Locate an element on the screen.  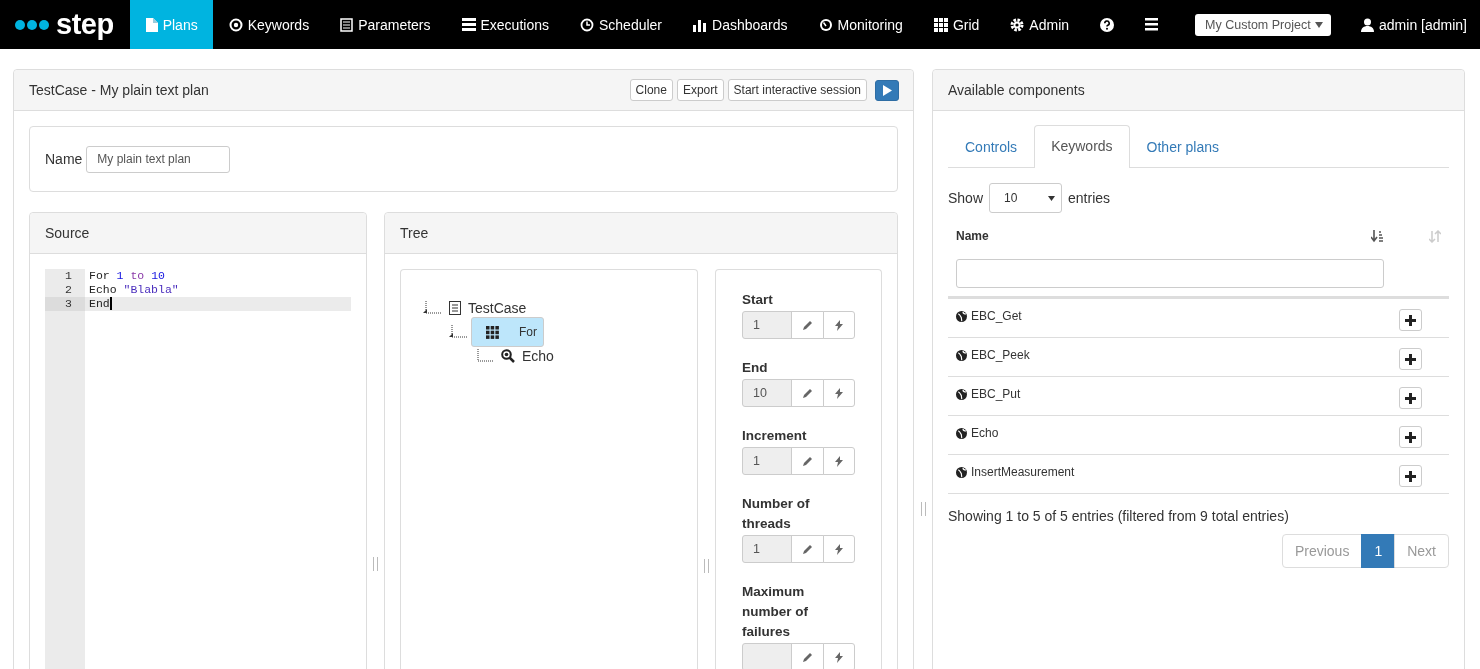
filter-field is located at coordinates (1170, 273).